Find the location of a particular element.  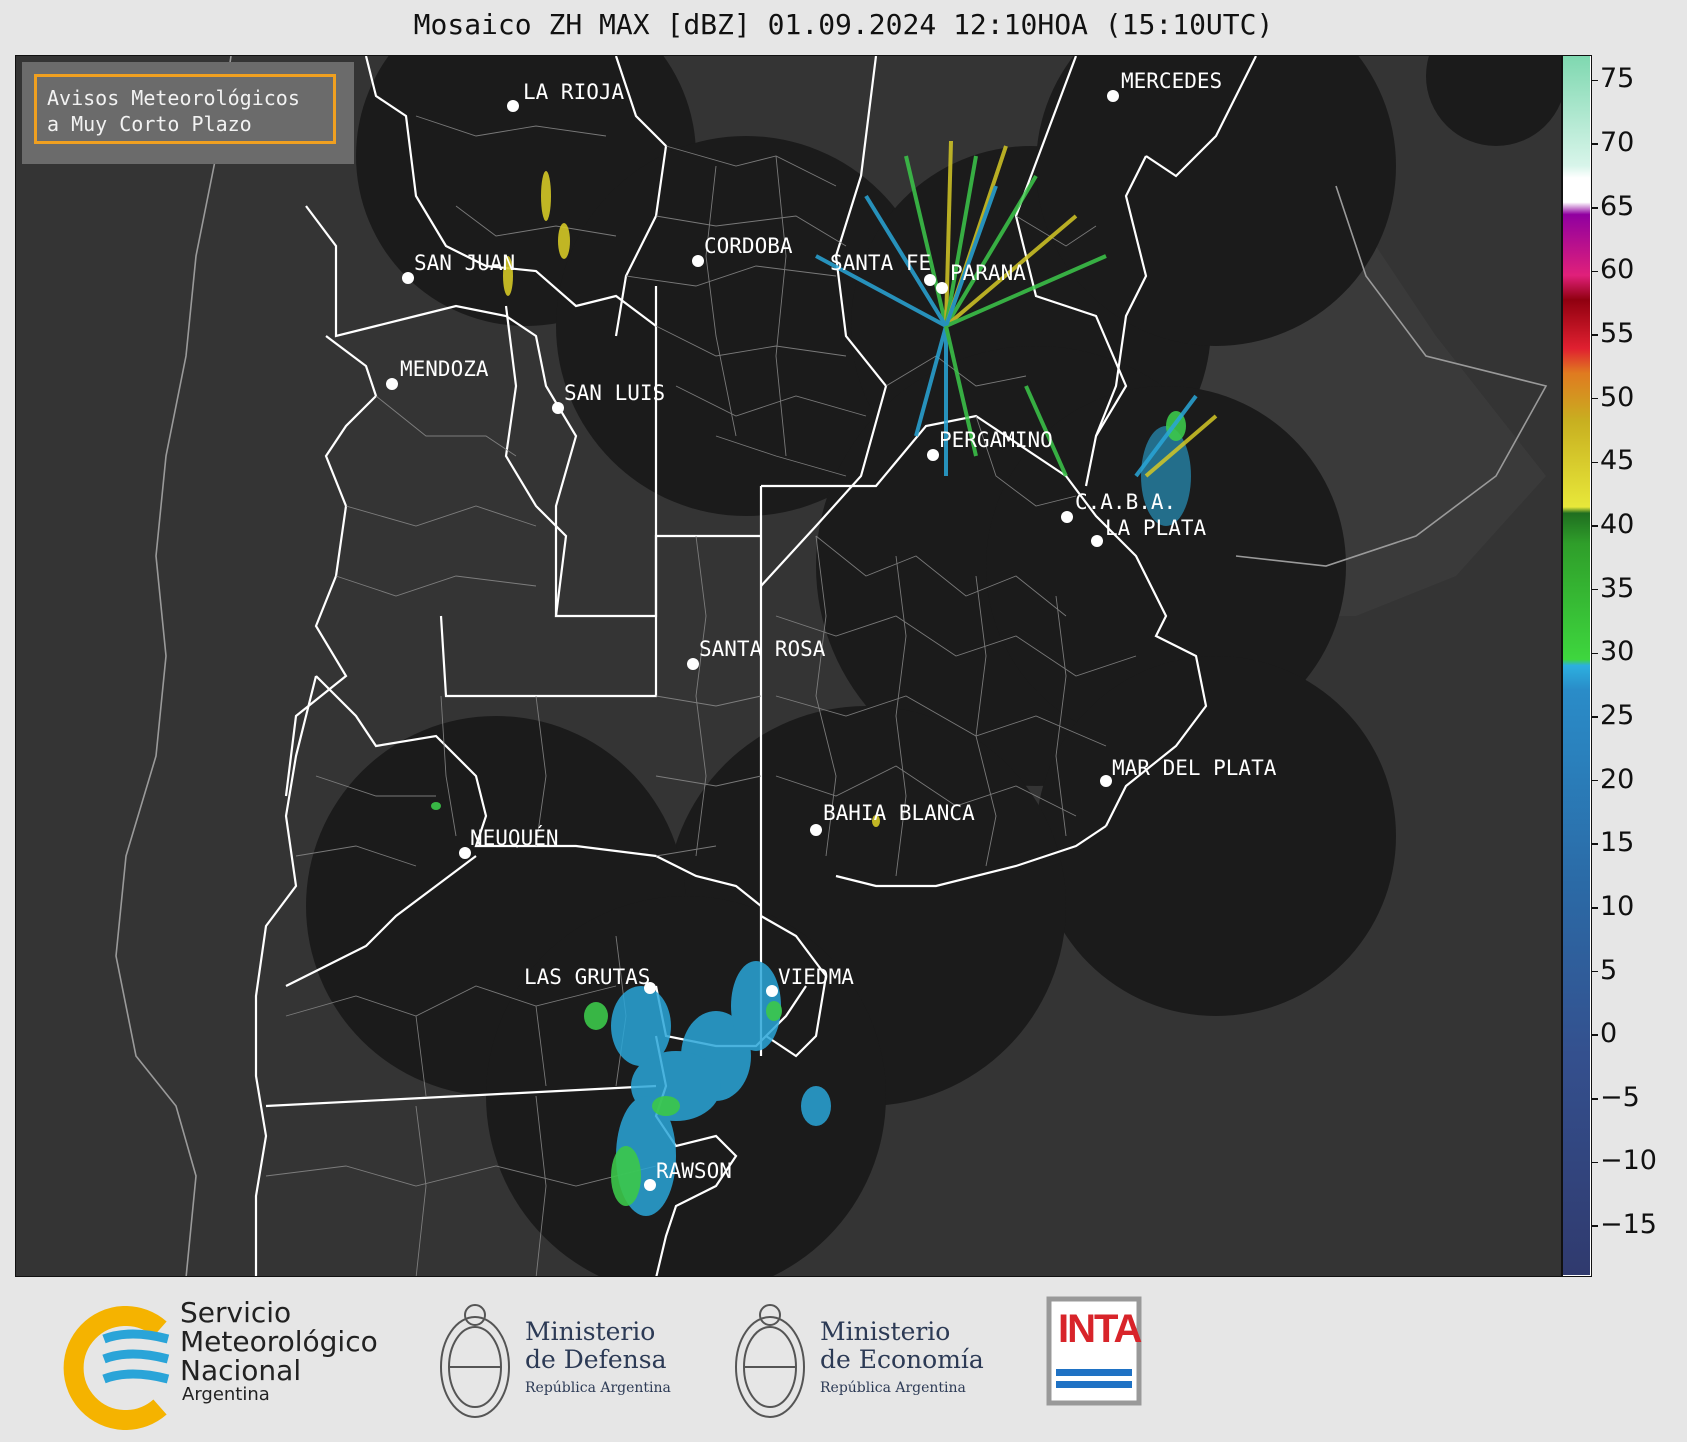

avisos-box: Avisos Meteorológicos a Muy Corto Plazo is located at coordinates (185, 109).